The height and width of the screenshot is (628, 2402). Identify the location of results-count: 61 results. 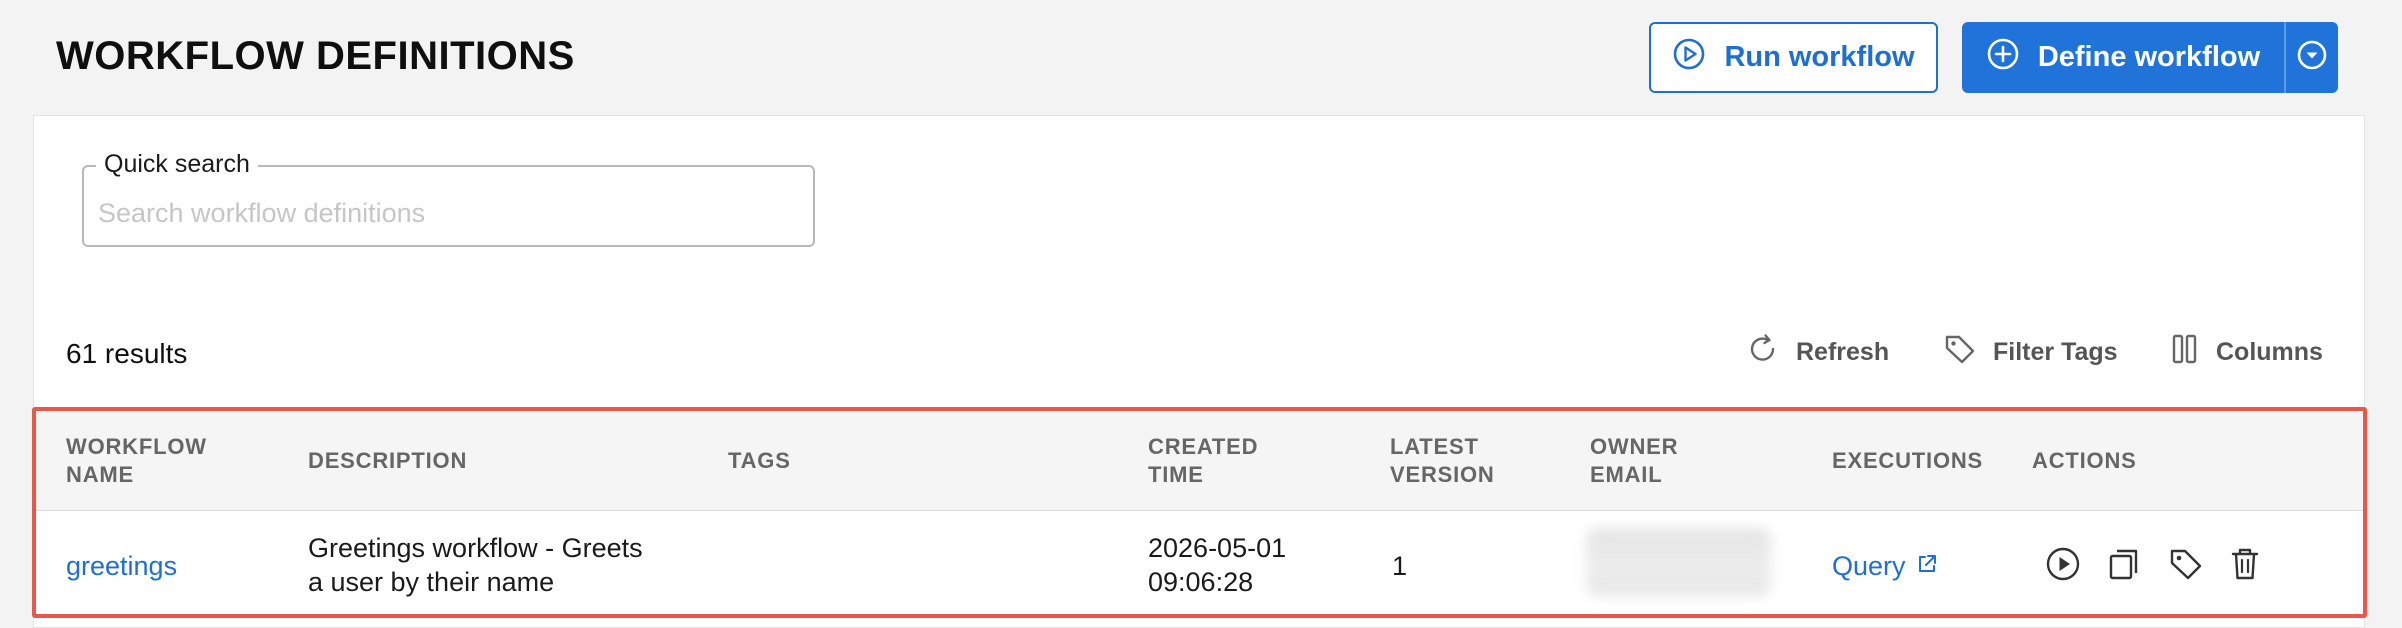
(127, 353).